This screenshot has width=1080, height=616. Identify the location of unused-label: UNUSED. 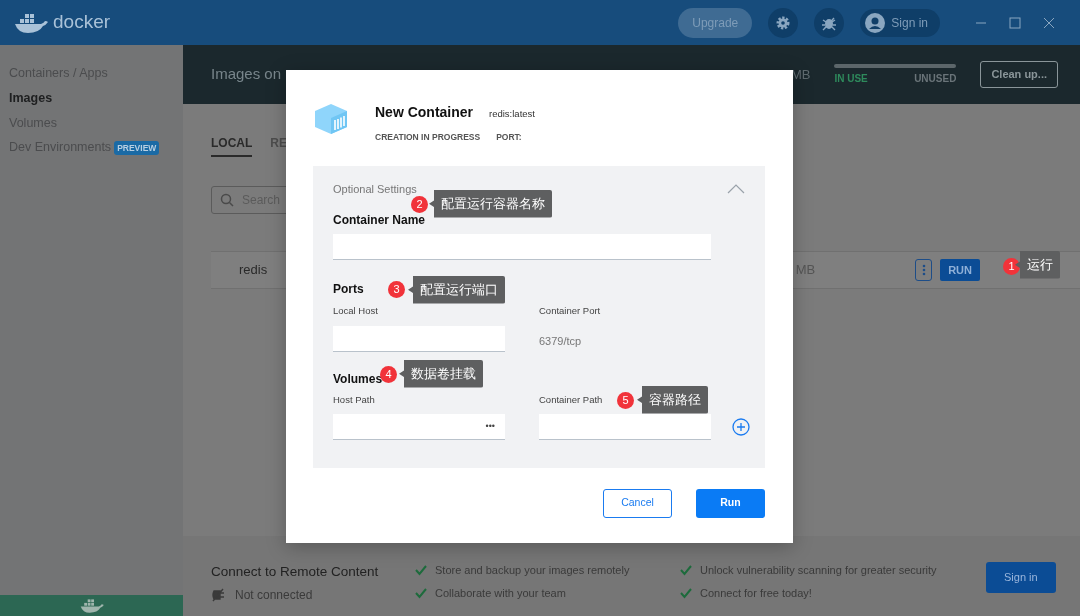
(935, 78).